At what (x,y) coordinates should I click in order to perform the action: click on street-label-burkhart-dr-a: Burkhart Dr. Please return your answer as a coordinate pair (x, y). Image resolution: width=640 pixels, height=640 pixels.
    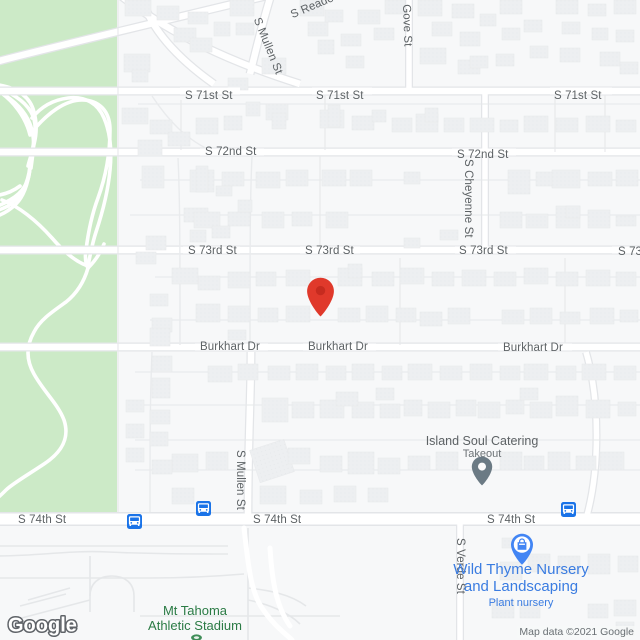
    Looking at the image, I should click on (230, 347).